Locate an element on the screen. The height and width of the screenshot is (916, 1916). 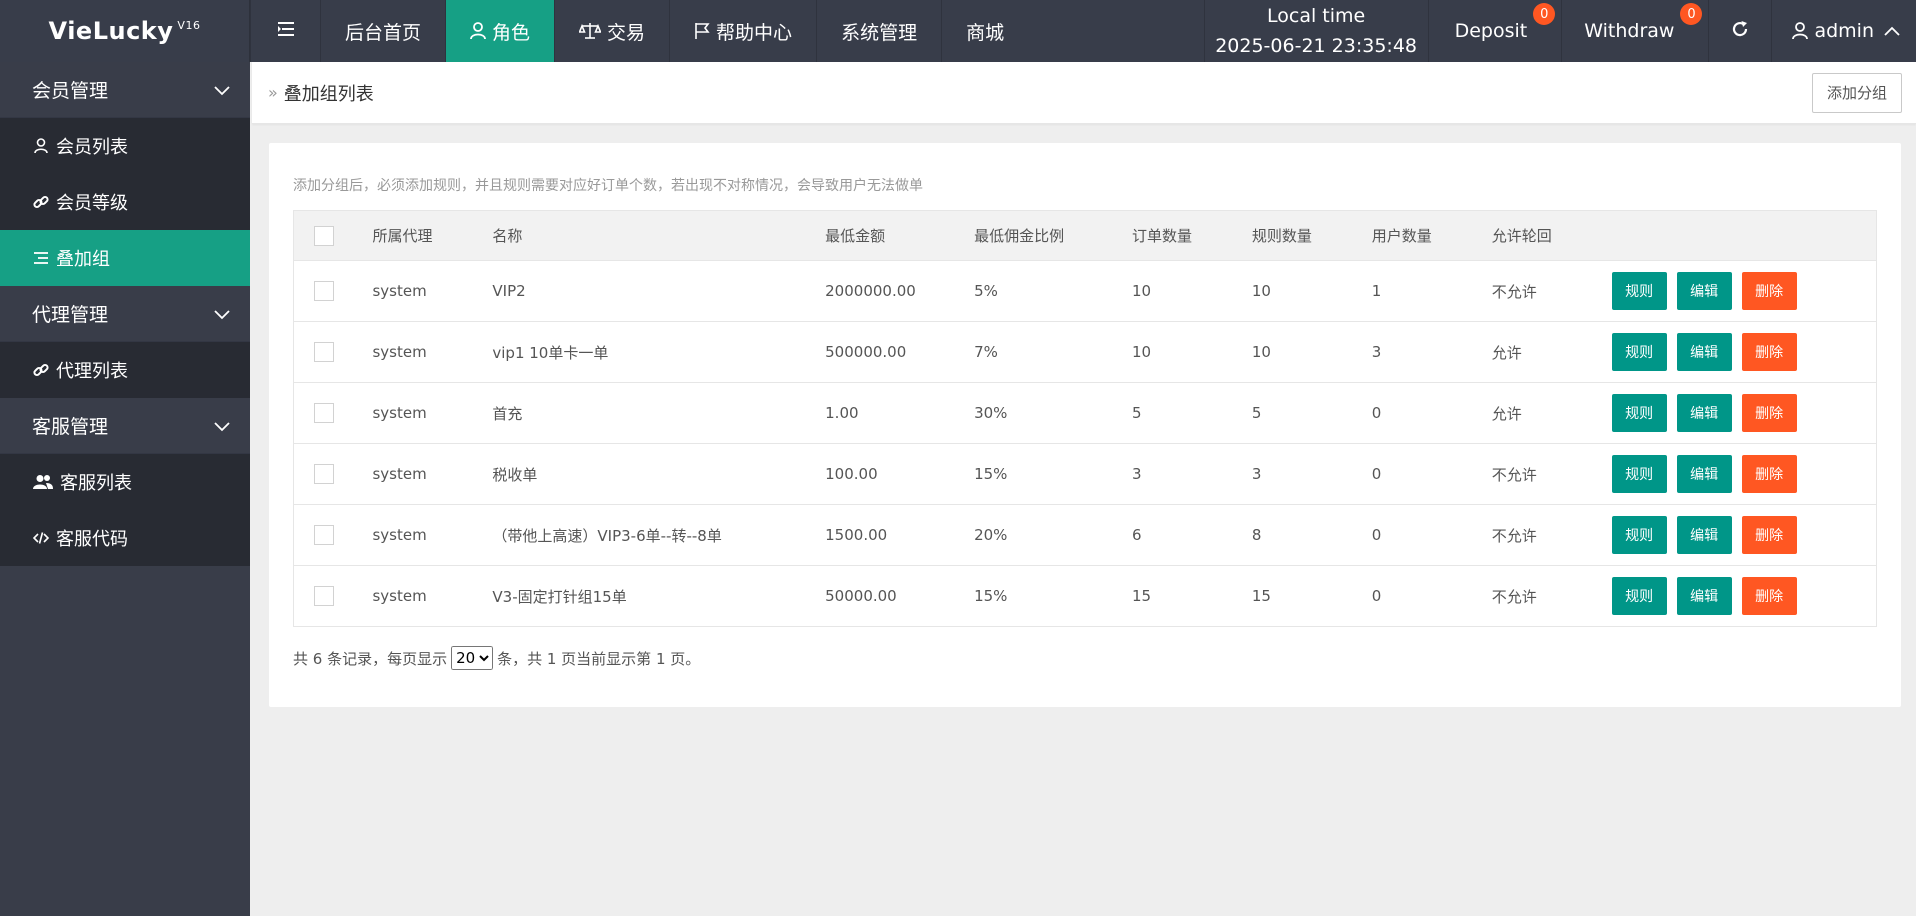
sidebar-item-agent-list: 代理列表 is located at coordinates (125, 370).